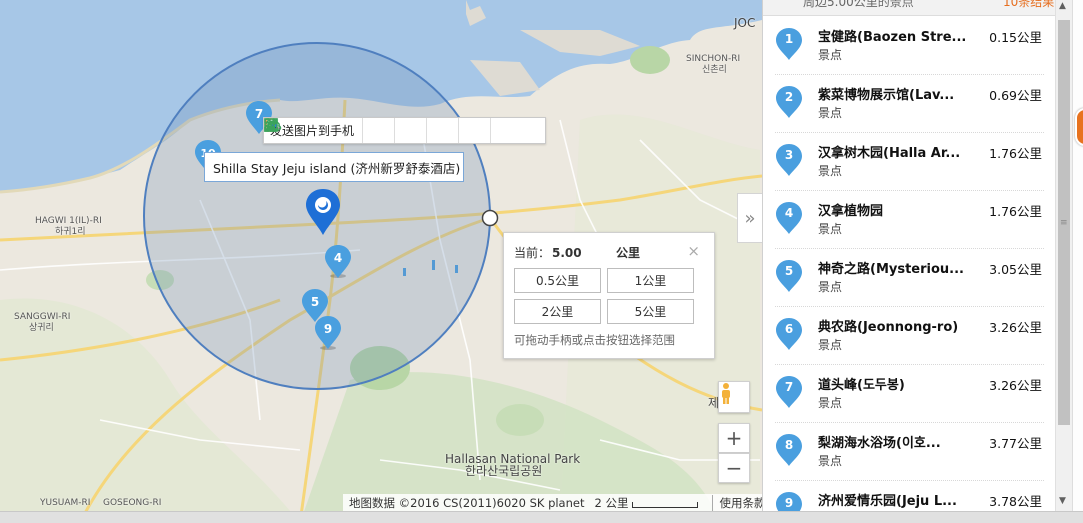 The image size is (1083, 523). Describe the element at coordinates (1077, 261) in the screenshot. I see `right-edge-panel` at that location.